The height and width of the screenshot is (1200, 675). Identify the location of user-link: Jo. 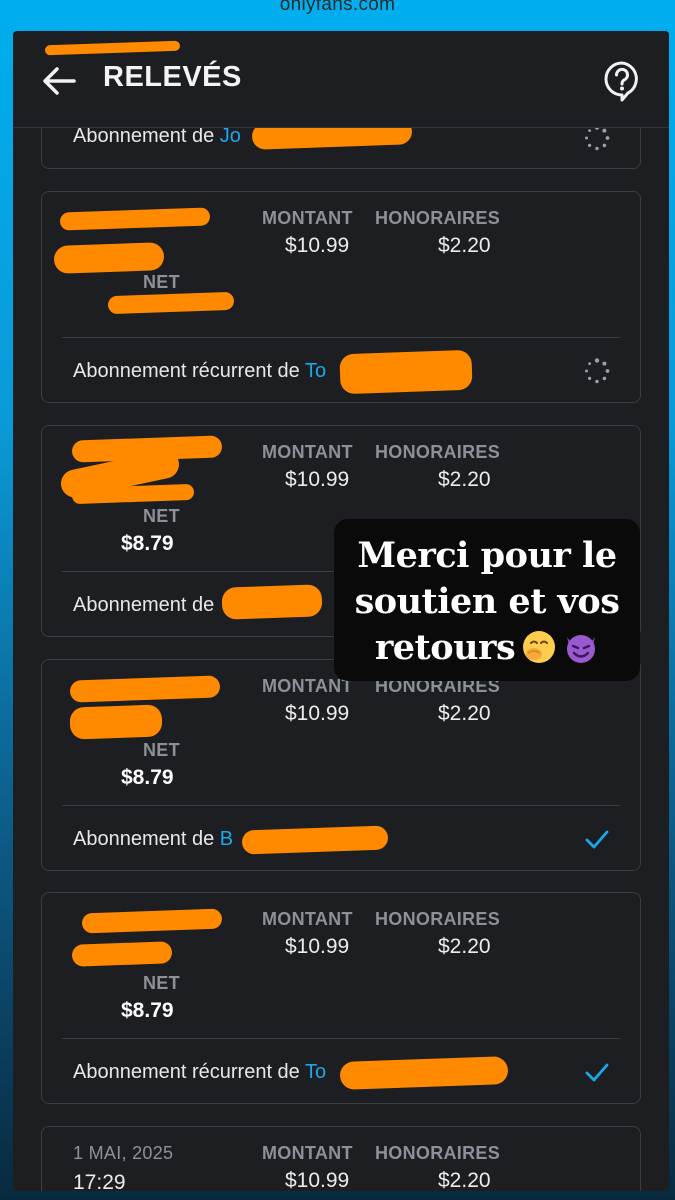
(230, 136).